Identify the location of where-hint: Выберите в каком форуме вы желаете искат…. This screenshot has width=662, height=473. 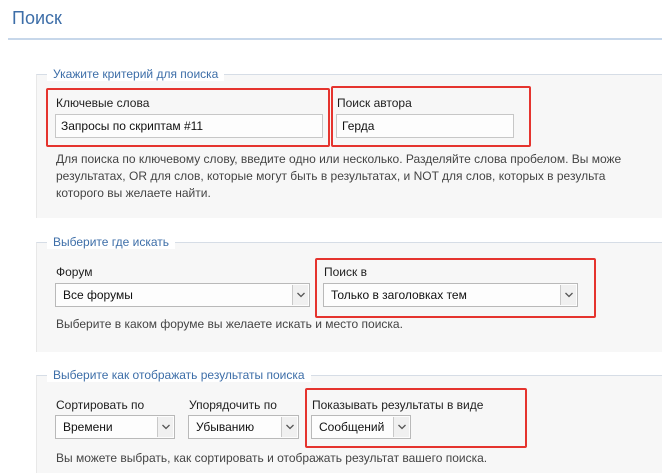
(229, 324).